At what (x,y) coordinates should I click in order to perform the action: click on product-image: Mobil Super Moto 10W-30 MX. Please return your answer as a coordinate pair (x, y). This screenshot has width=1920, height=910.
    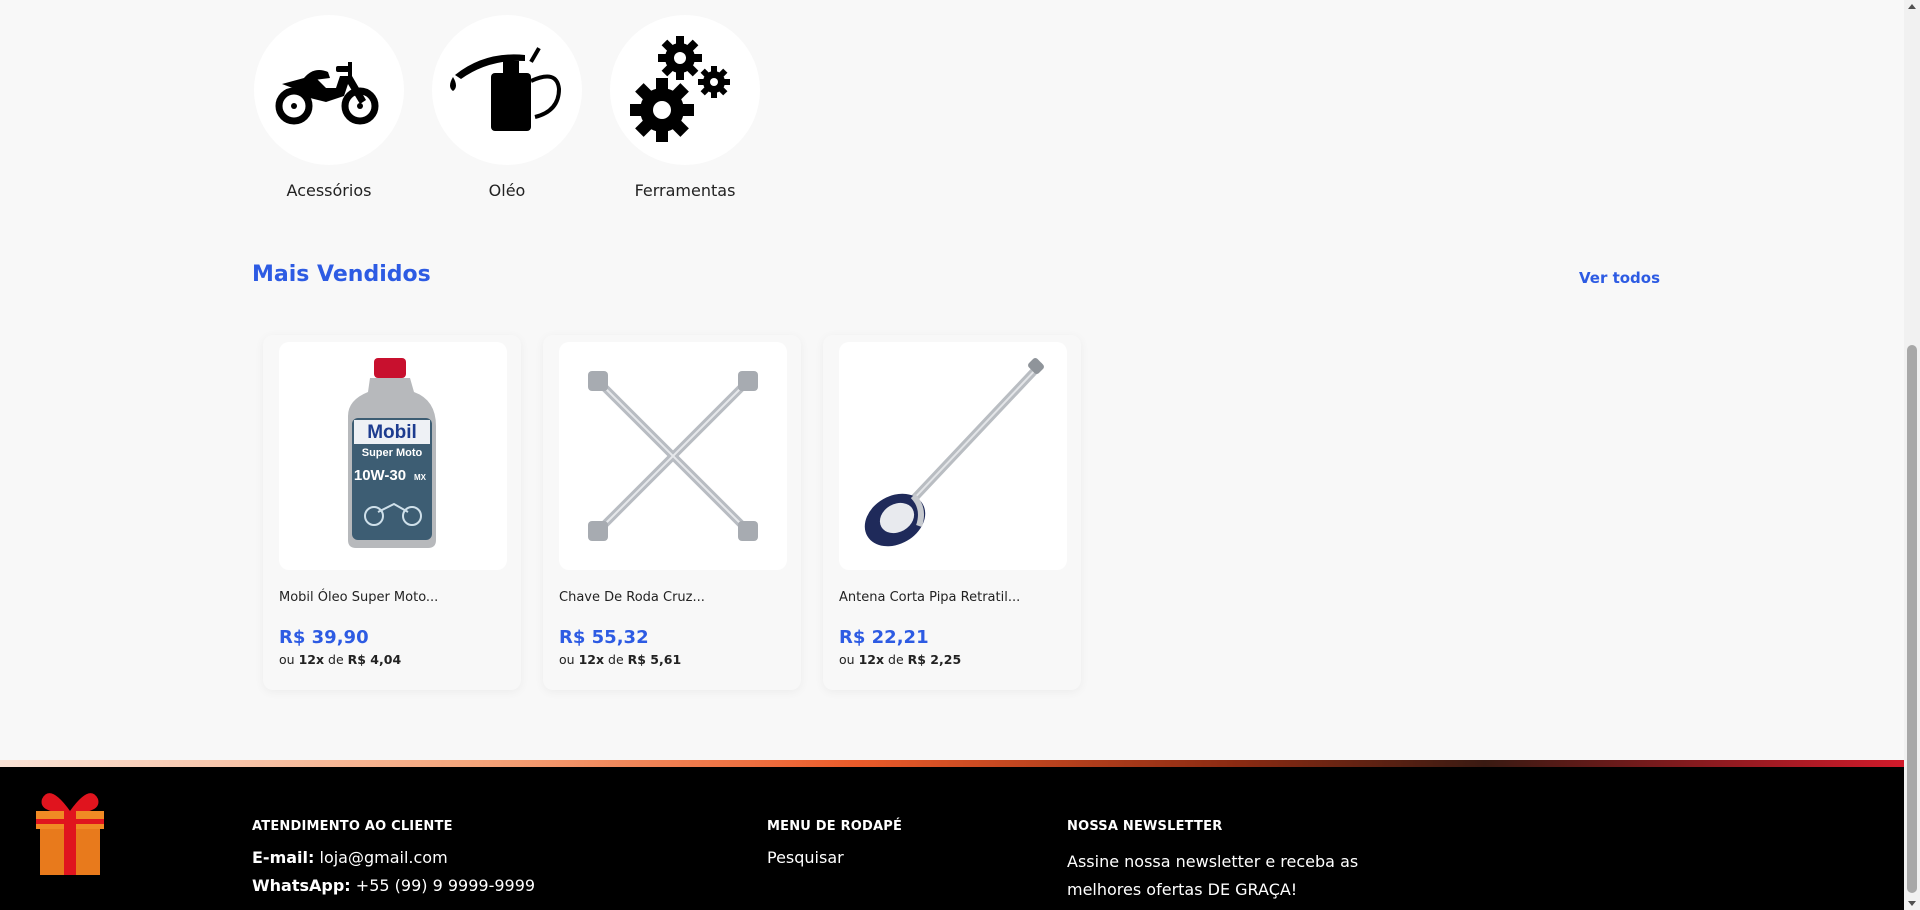
    Looking at the image, I should click on (393, 456).